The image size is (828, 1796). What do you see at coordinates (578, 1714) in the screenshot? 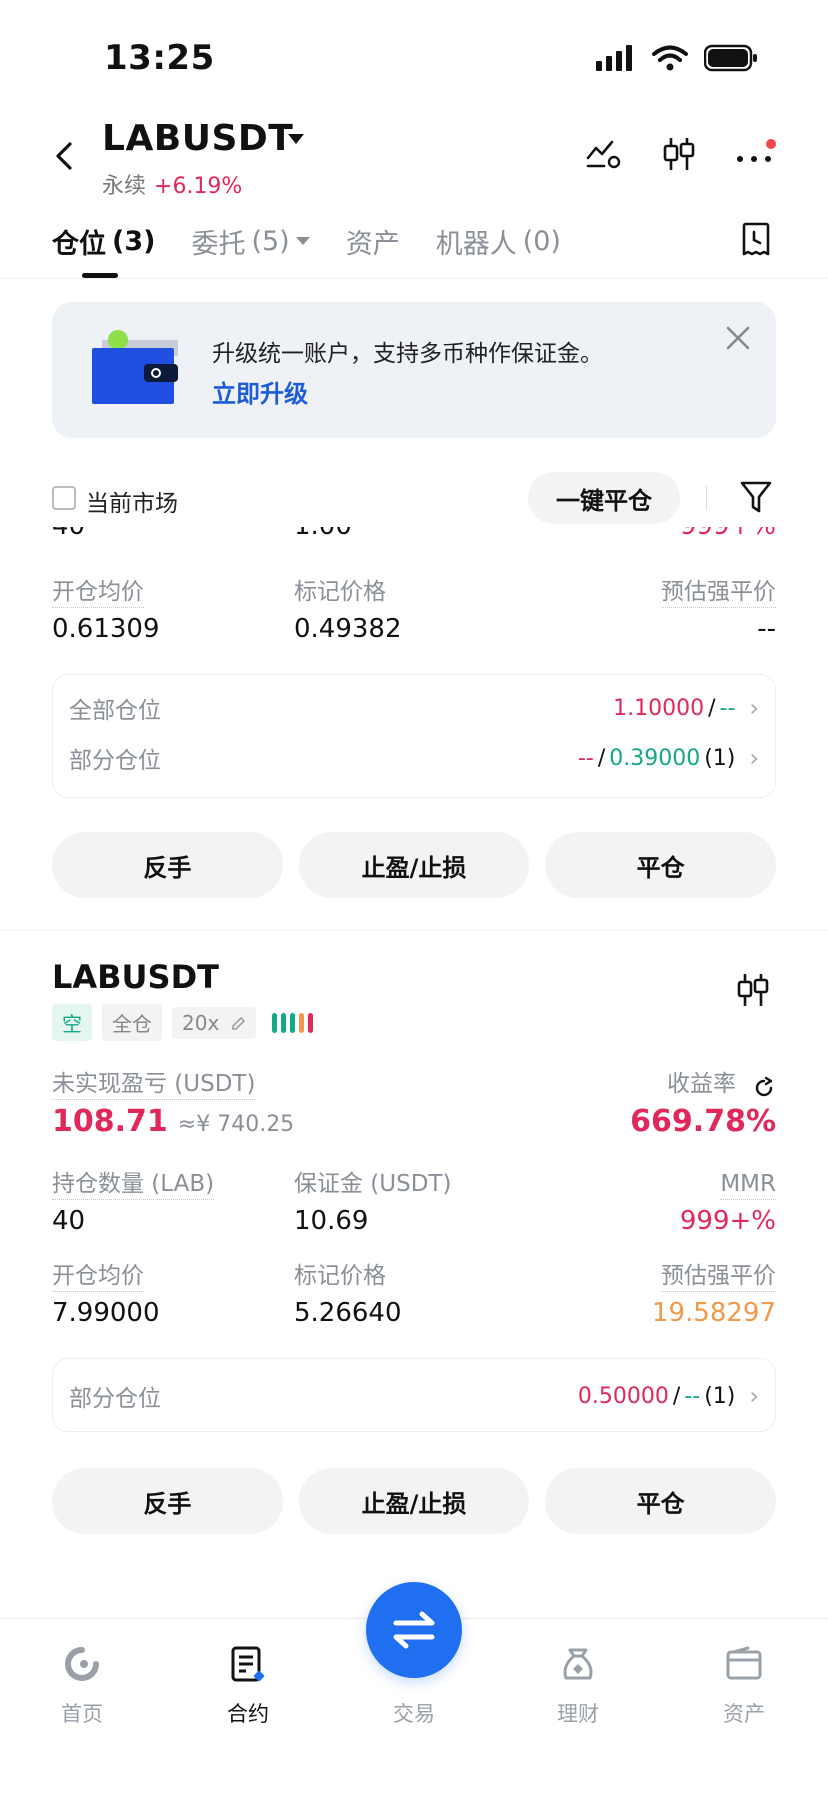
I see `nav-finance-label: 理财` at bounding box center [578, 1714].